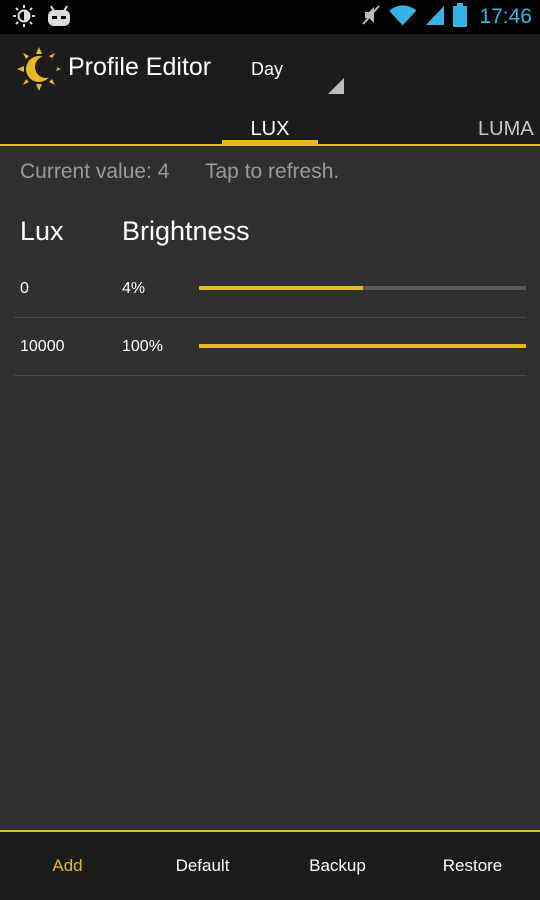 The height and width of the screenshot is (900, 540). Describe the element at coordinates (142, 346) in the screenshot. I see `row-brightness-value: 100%` at that location.